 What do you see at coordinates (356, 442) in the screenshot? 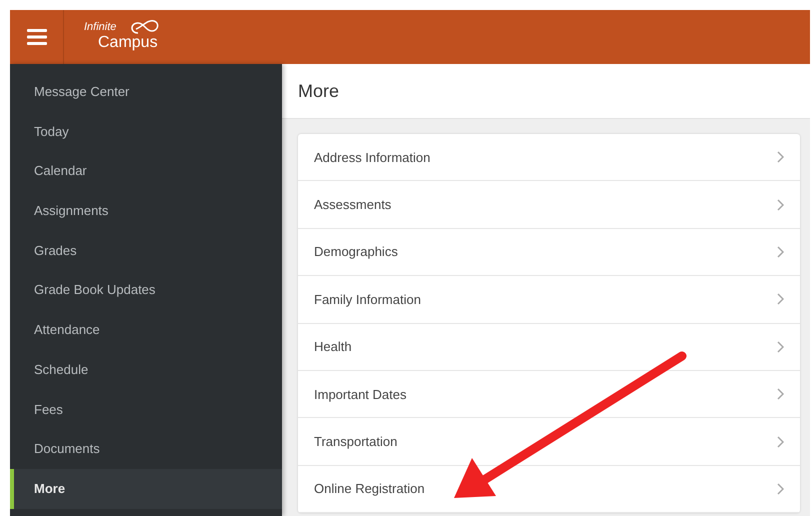
I see `item-label: Transportation` at bounding box center [356, 442].